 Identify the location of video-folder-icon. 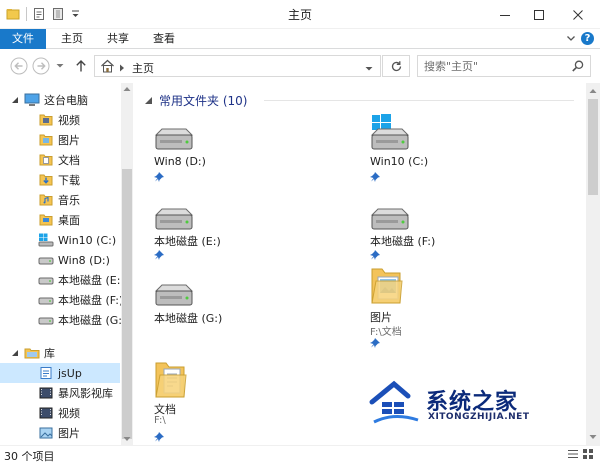
(46, 120).